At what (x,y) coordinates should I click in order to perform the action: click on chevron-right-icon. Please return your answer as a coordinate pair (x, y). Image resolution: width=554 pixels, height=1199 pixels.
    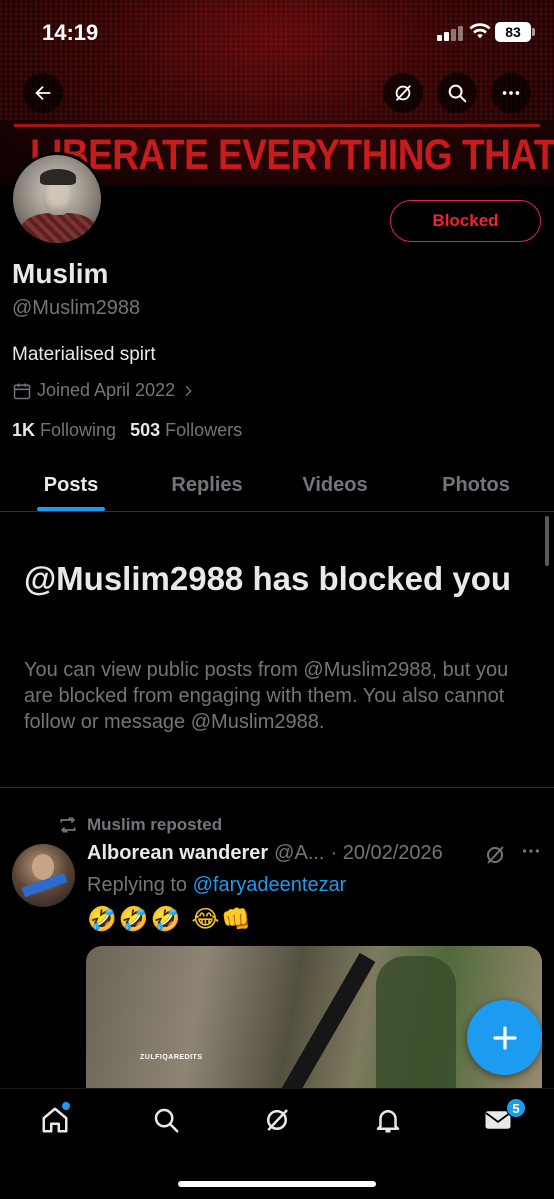
    Looking at the image, I should click on (188, 390).